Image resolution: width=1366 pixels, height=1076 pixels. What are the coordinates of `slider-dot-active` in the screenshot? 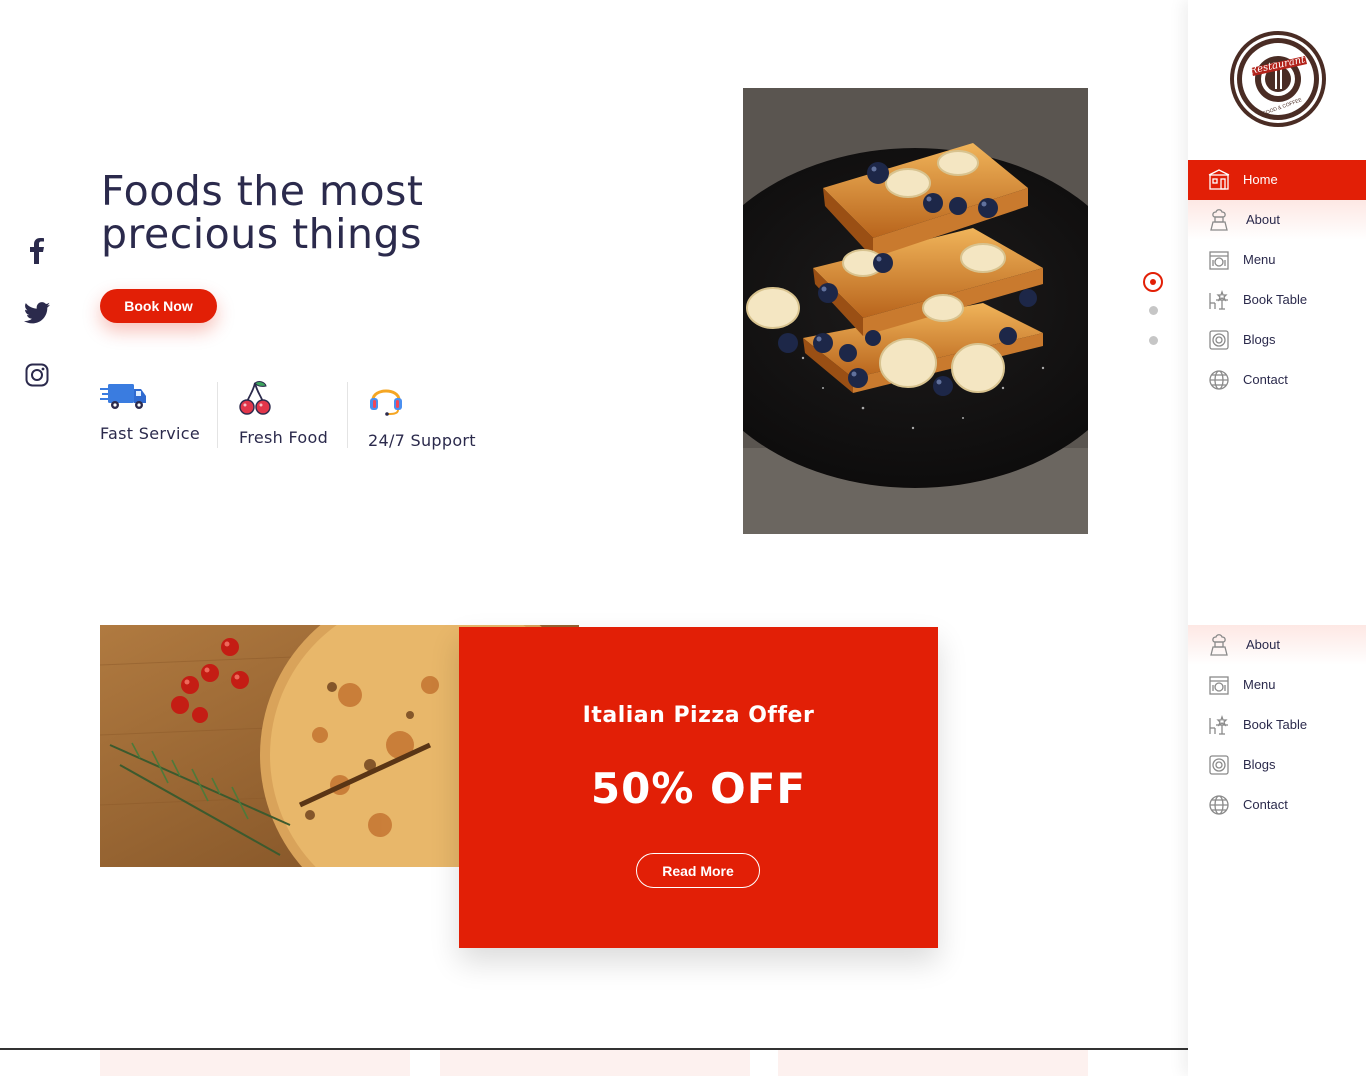 It's located at (1153, 282).